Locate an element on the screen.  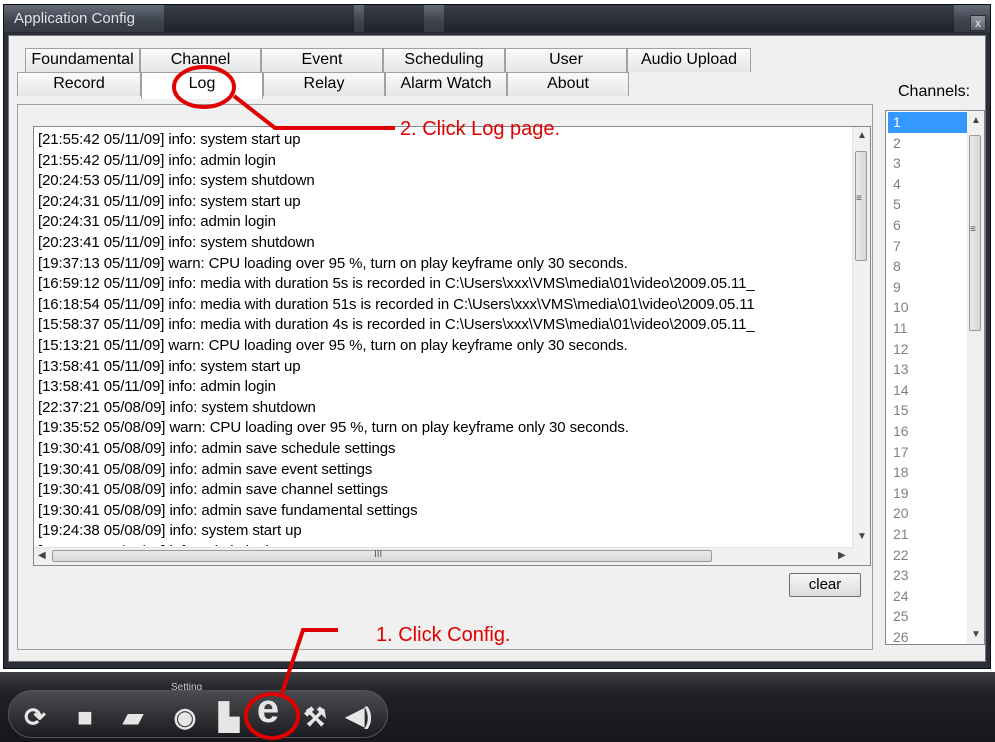
channel-item: 19 is located at coordinates (928, 493).